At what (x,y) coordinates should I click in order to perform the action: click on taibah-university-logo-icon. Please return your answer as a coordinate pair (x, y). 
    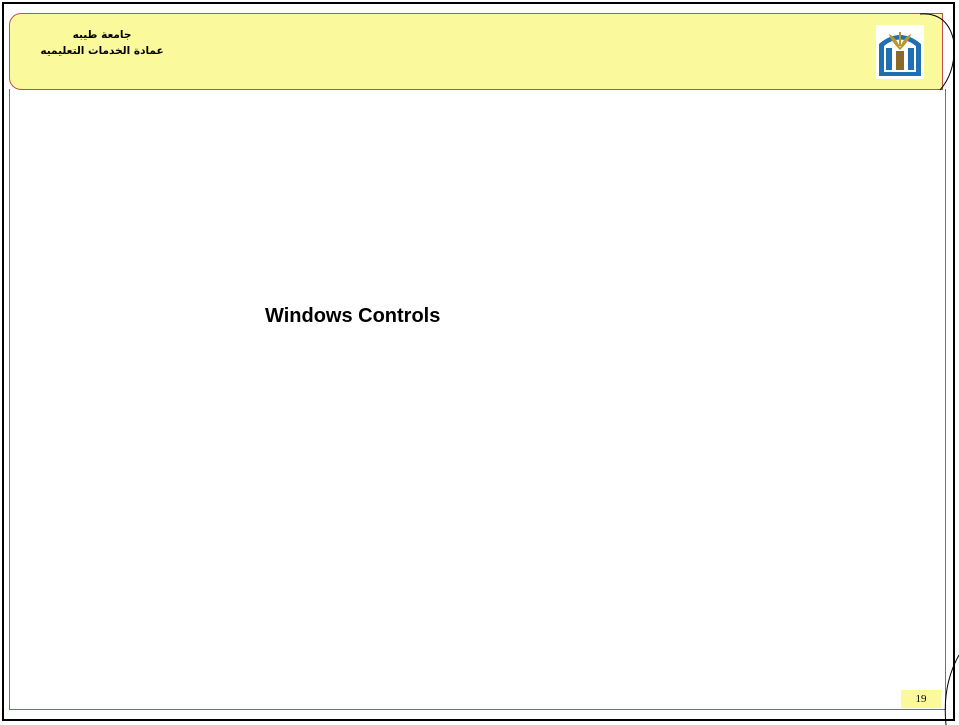
    Looking at the image, I should click on (900, 52).